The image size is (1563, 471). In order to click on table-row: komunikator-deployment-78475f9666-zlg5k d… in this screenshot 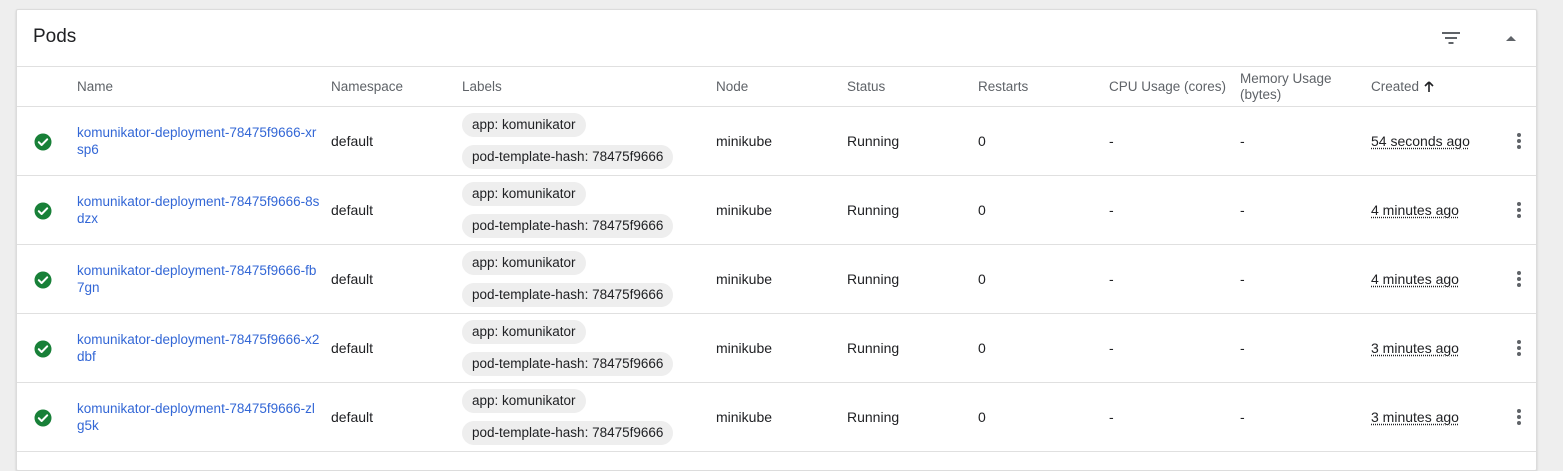, I will do `click(776, 417)`.